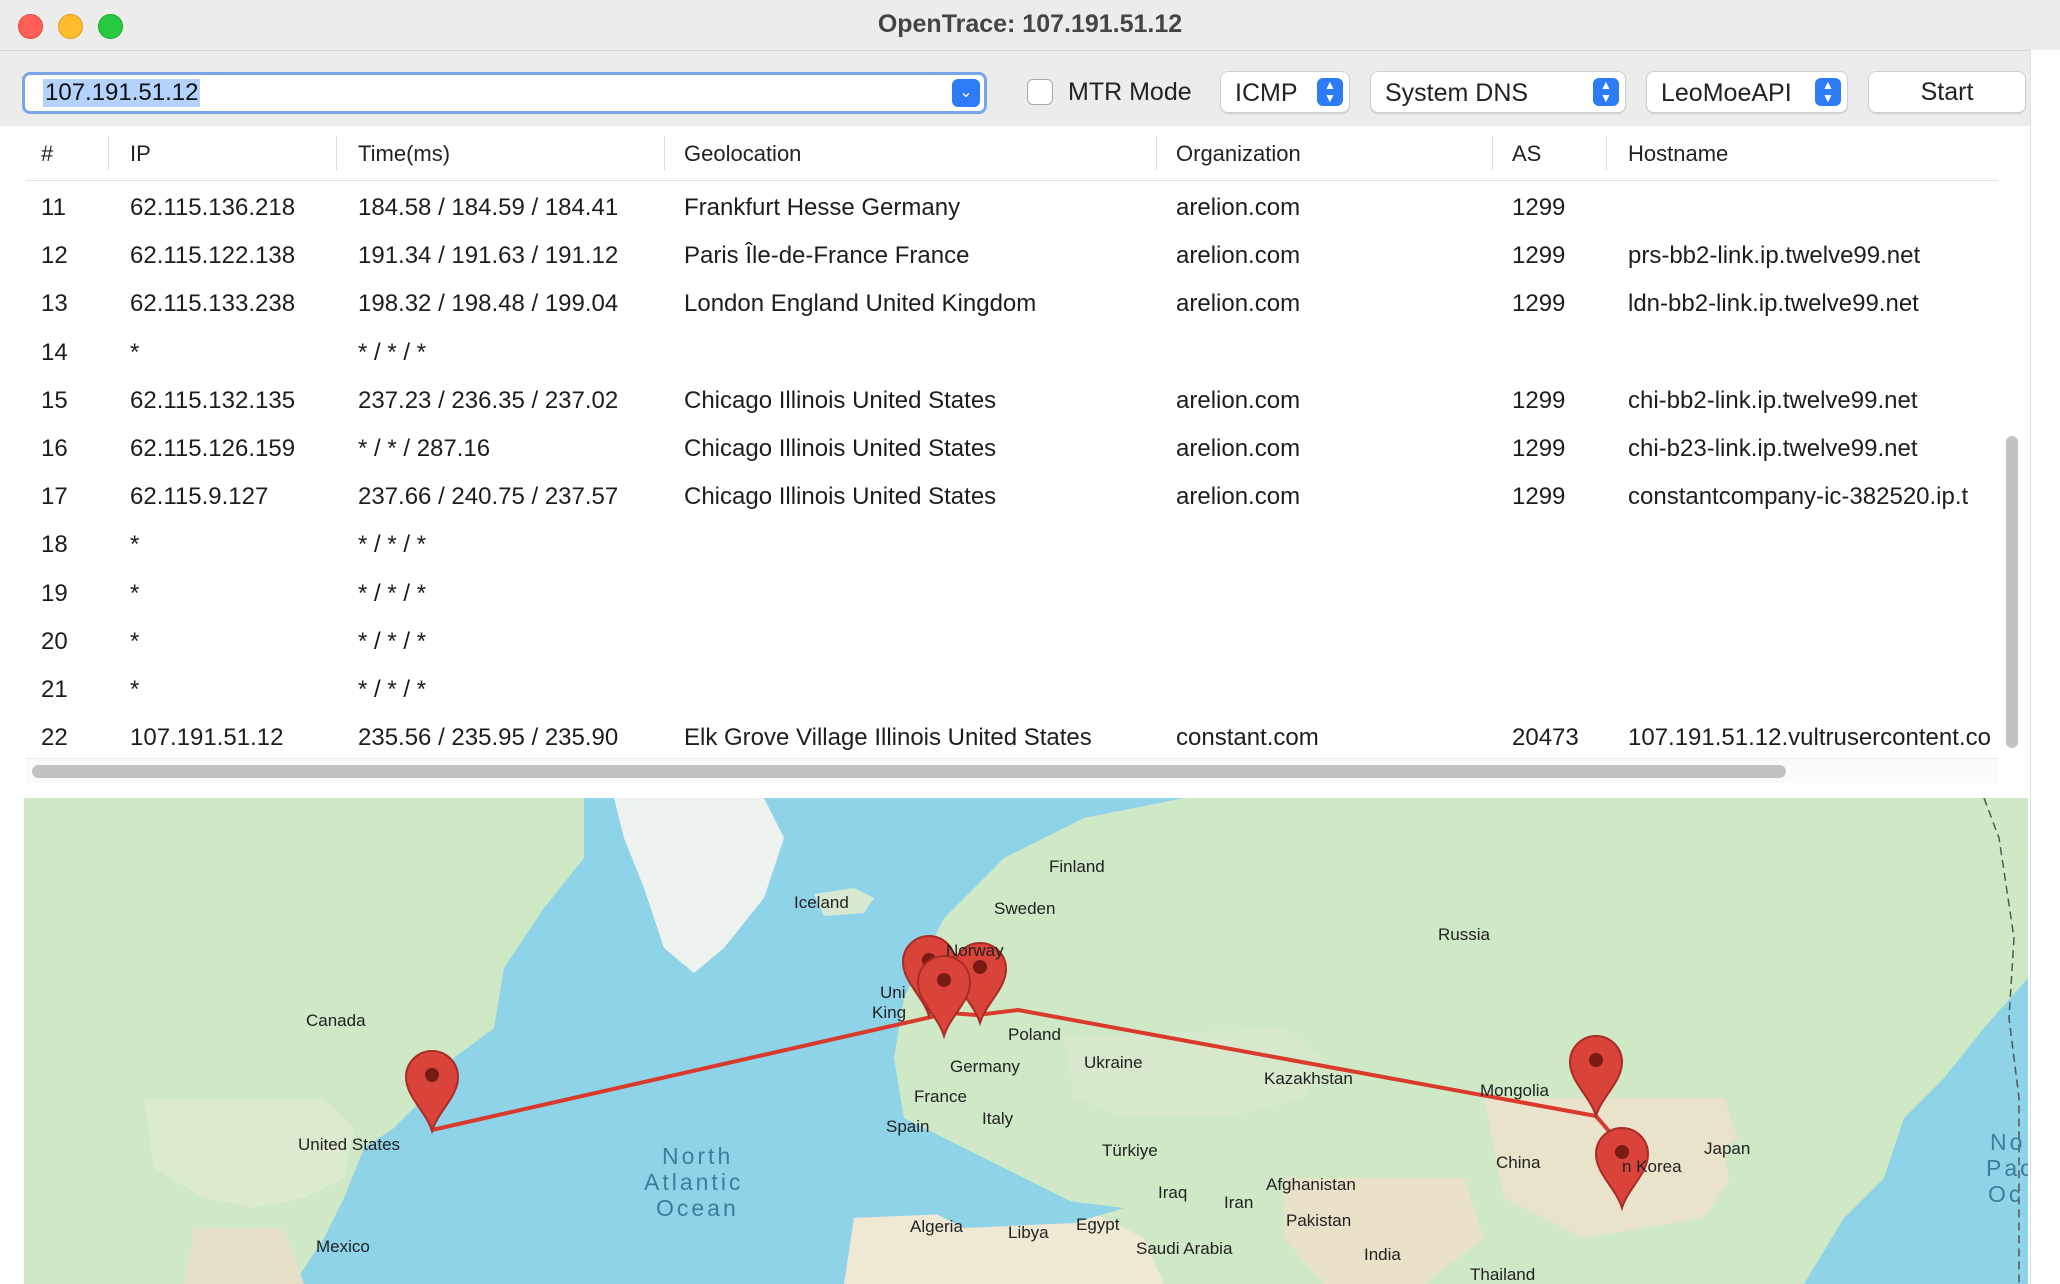 This screenshot has height=1284, width=2060. What do you see at coordinates (1012, 353) in the screenshot?
I see `table-row: 14 * * / * / *` at bounding box center [1012, 353].